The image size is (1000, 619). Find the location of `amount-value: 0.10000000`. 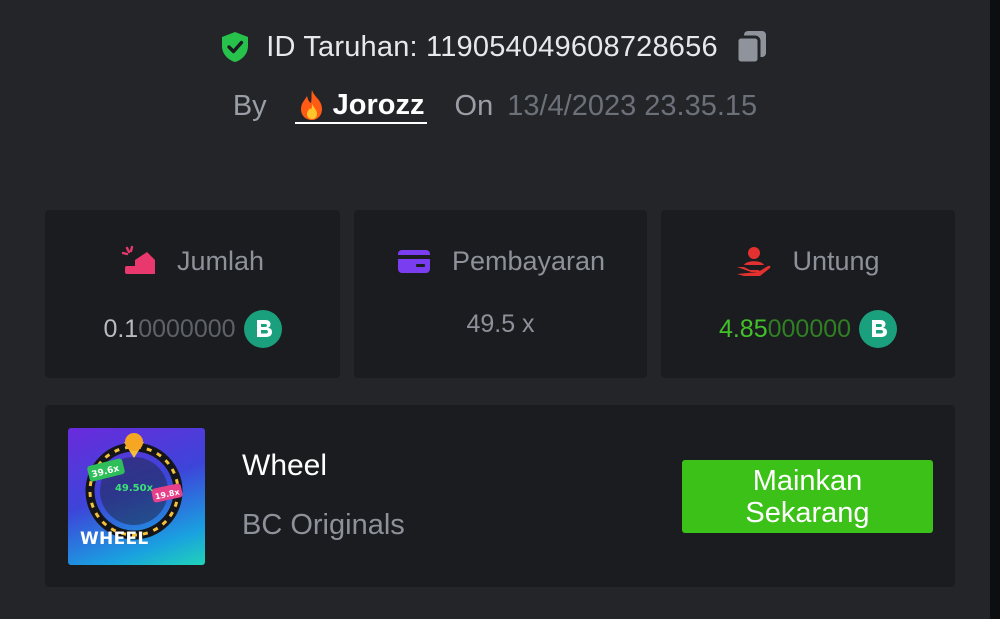

amount-value: 0.10000000 is located at coordinates (192, 329).